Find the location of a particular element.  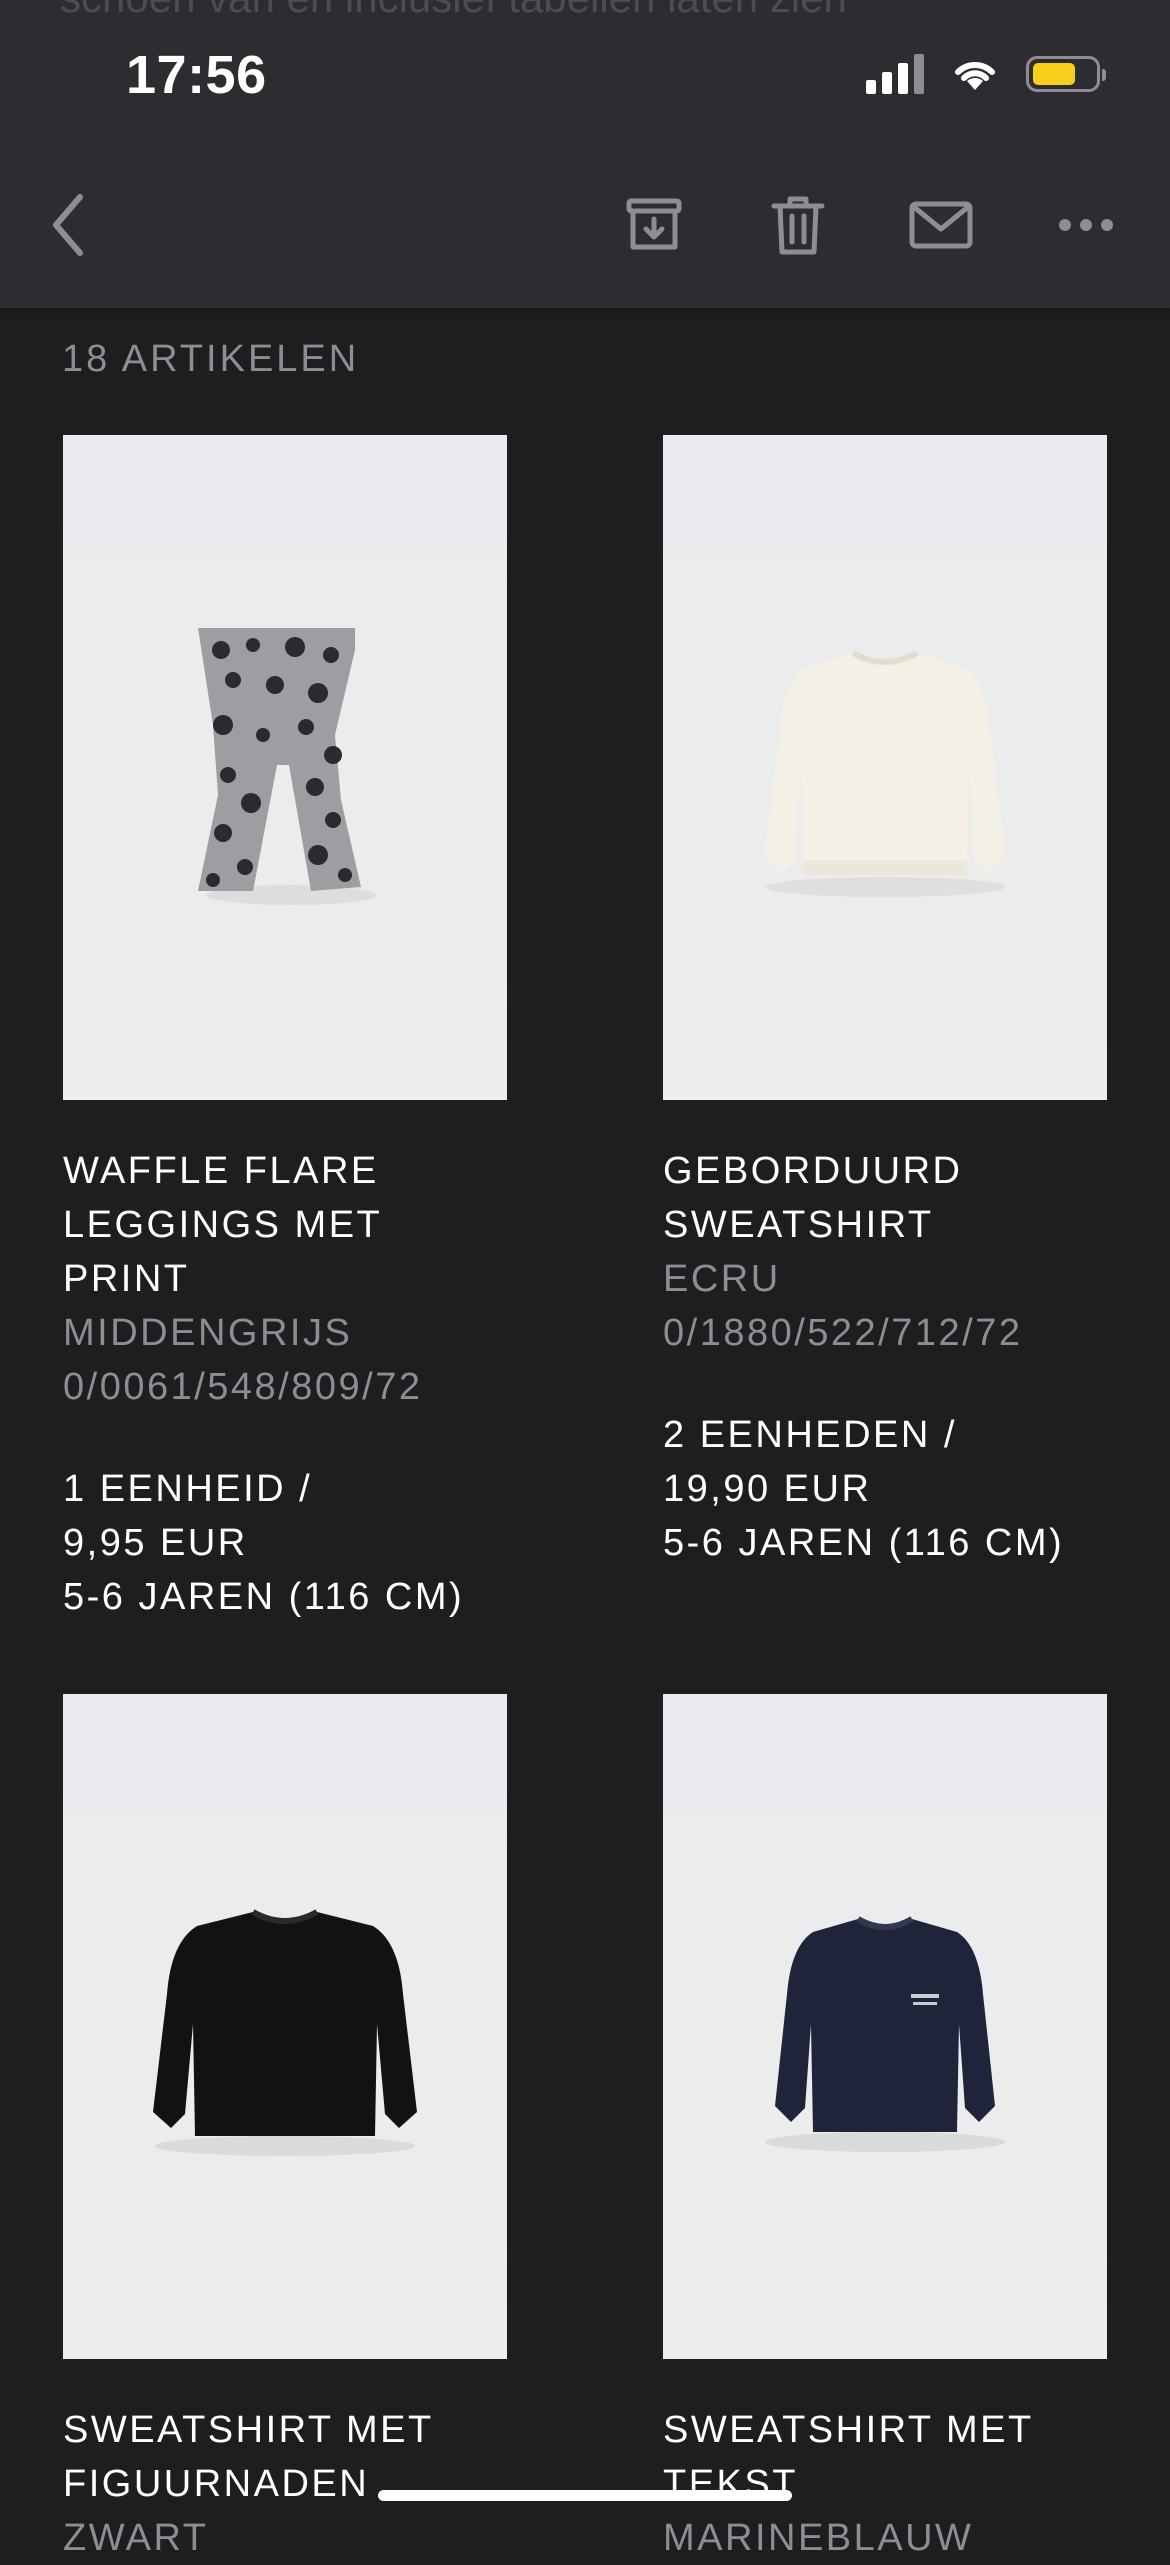

chevron-left-icon is located at coordinates (68, 225).